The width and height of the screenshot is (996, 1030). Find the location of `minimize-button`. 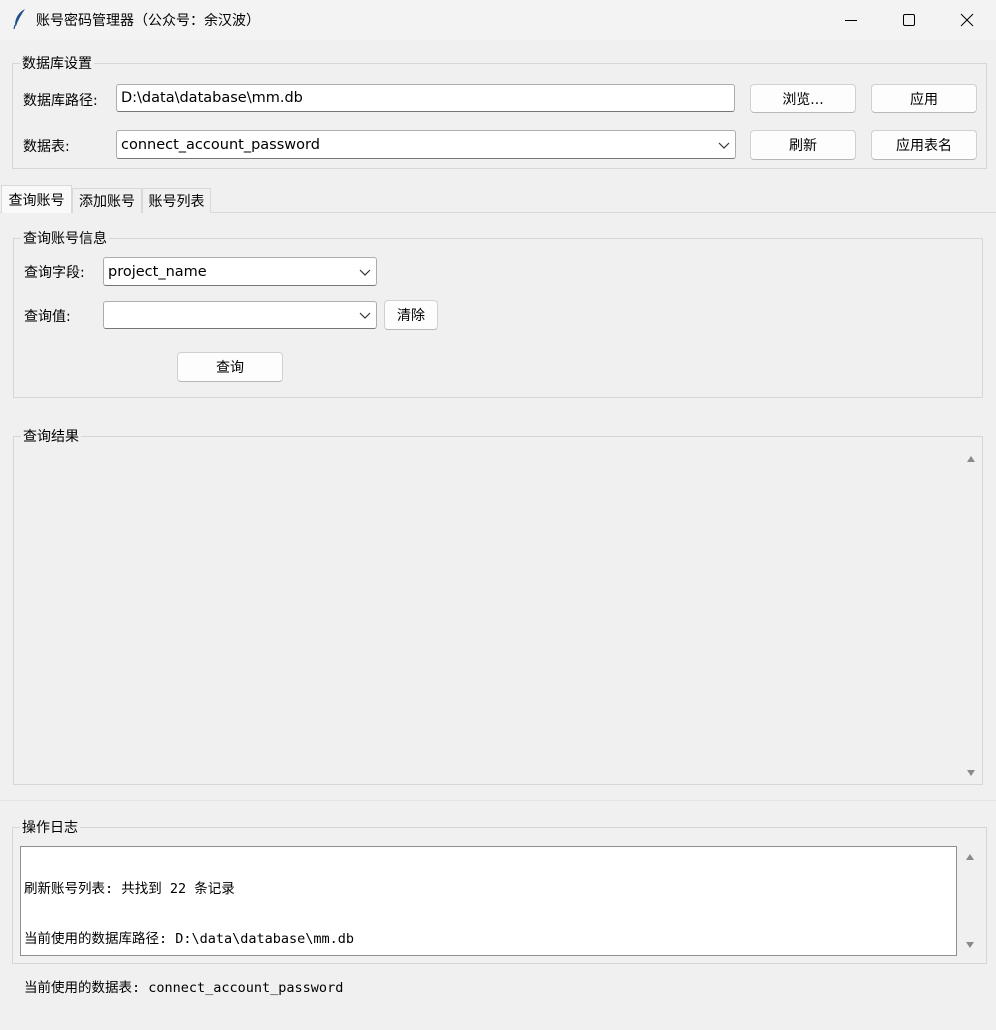

minimize-button is located at coordinates (851, 20).